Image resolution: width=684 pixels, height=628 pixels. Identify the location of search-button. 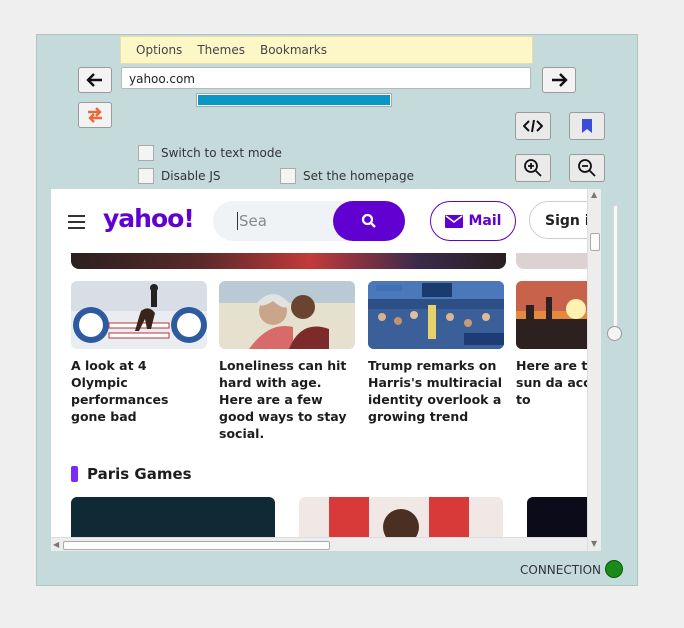
(369, 221).